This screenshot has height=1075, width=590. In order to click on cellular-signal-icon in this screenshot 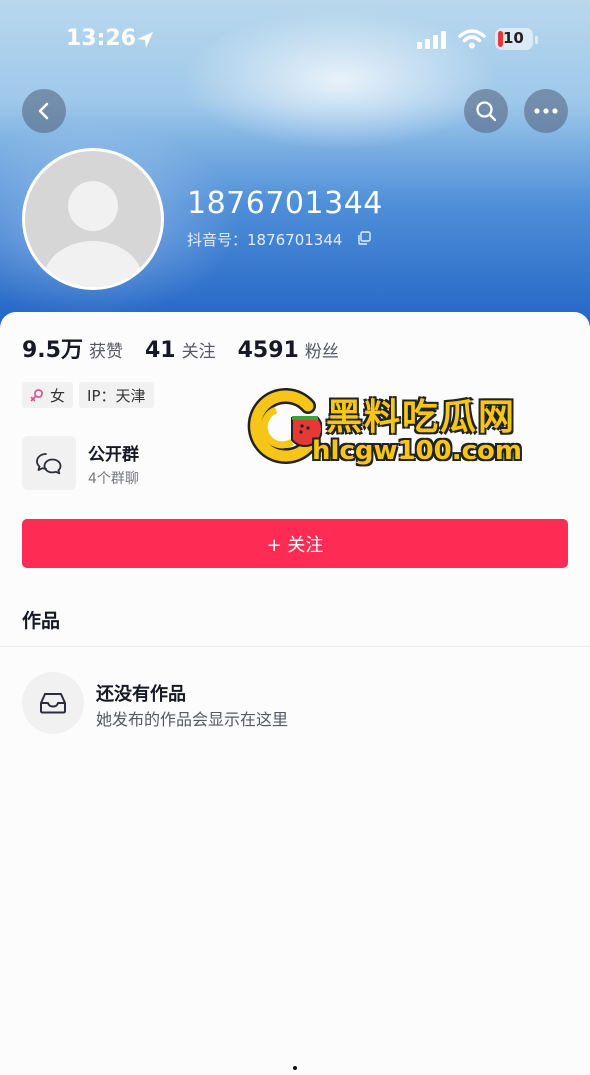, I will do `click(431, 40)`.